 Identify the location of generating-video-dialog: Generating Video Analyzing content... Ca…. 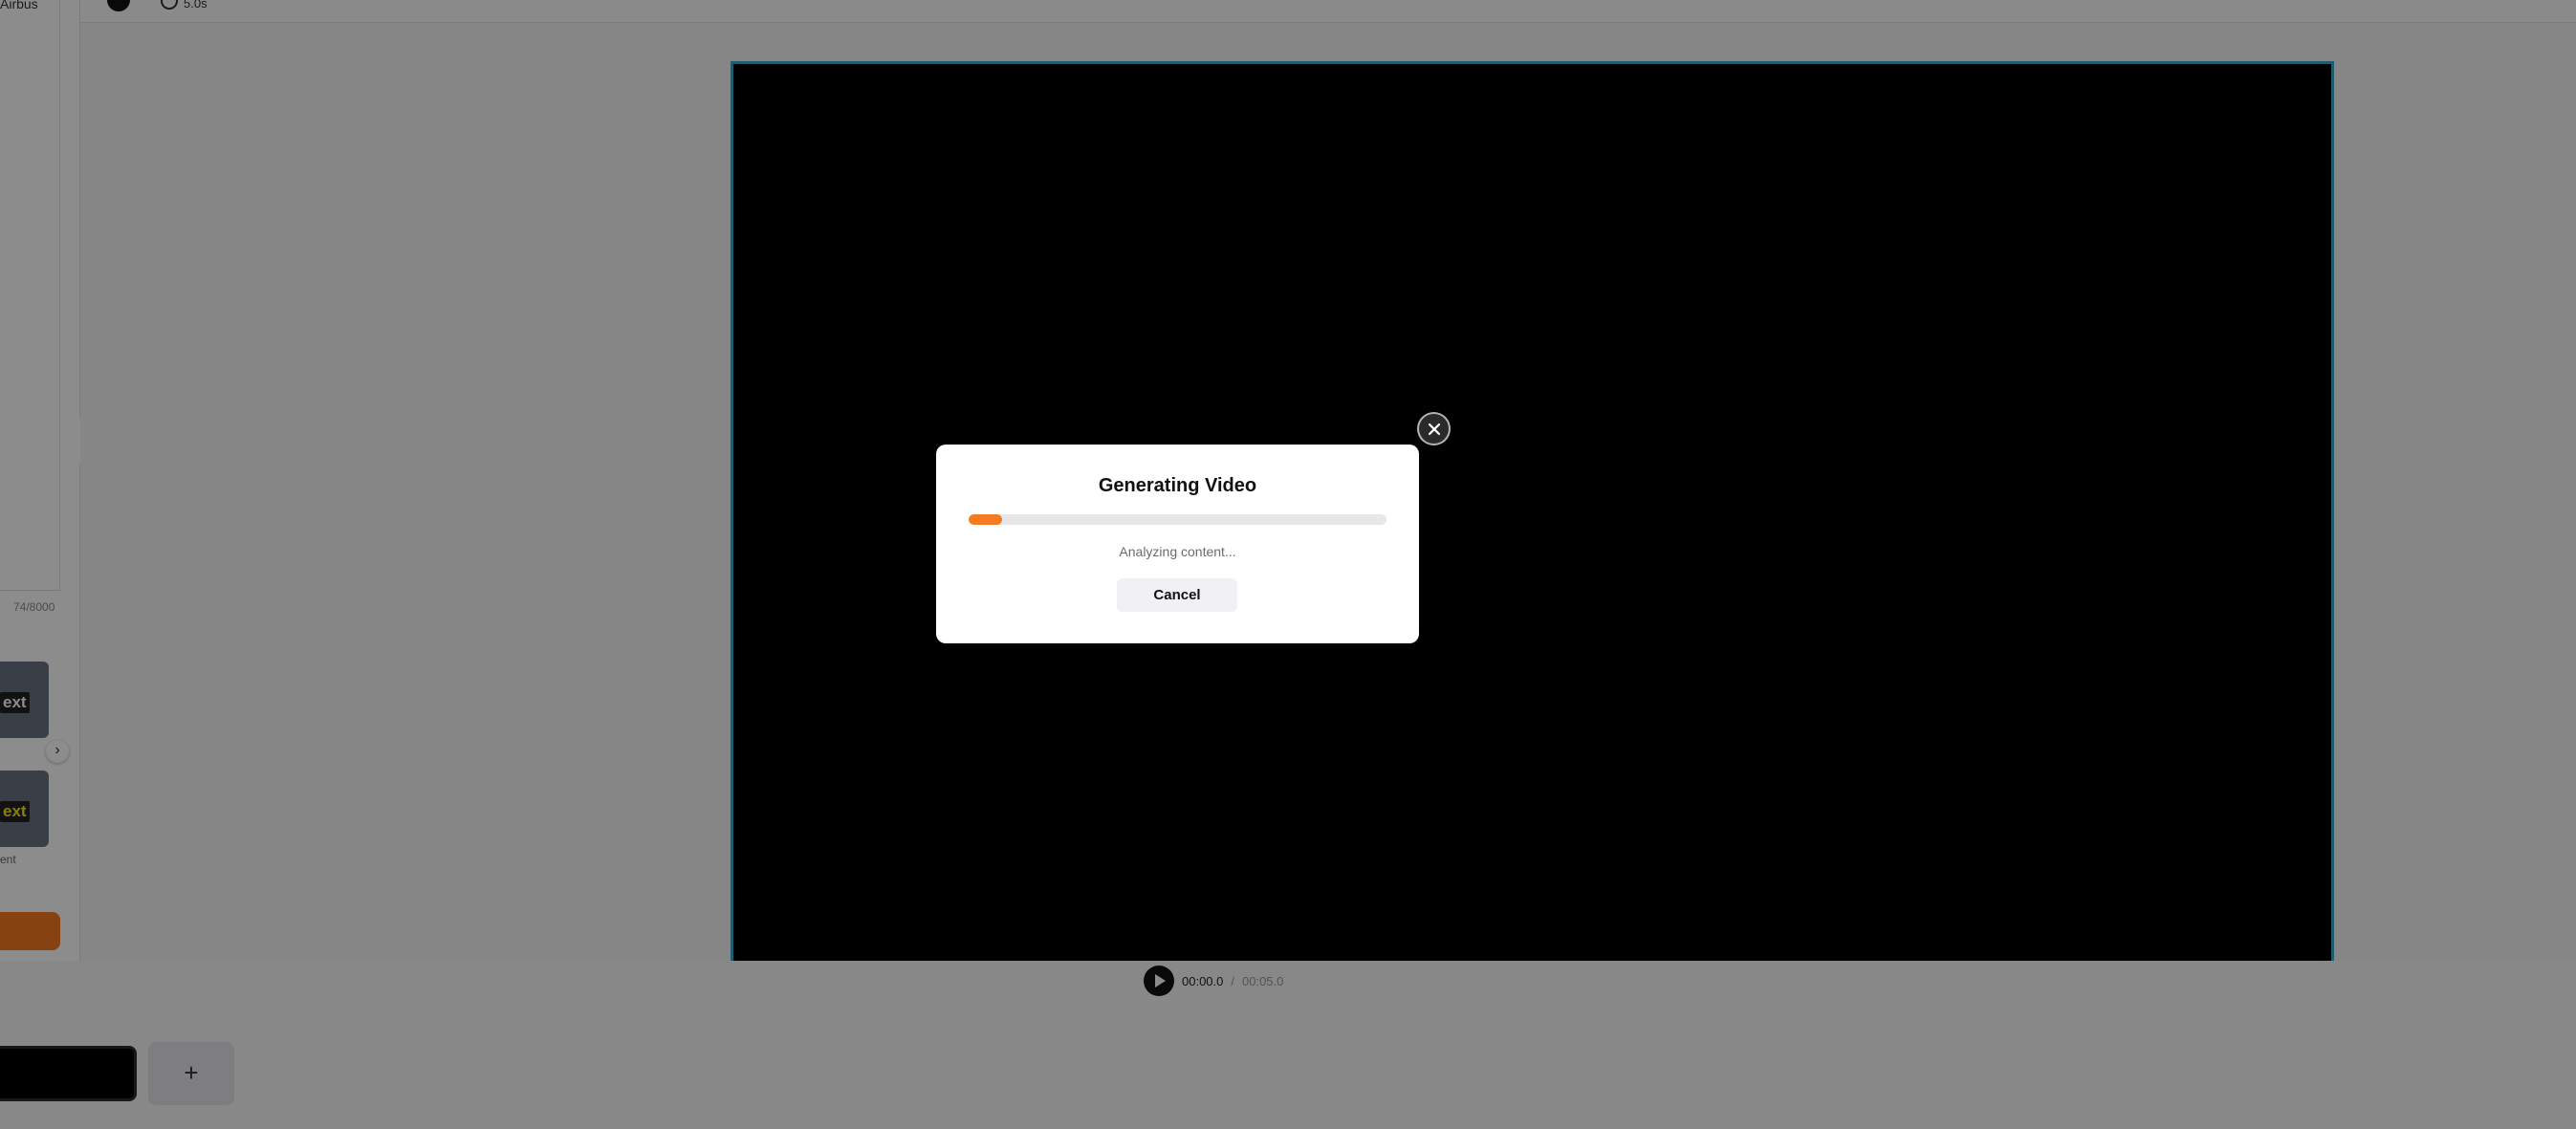
(1177, 544).